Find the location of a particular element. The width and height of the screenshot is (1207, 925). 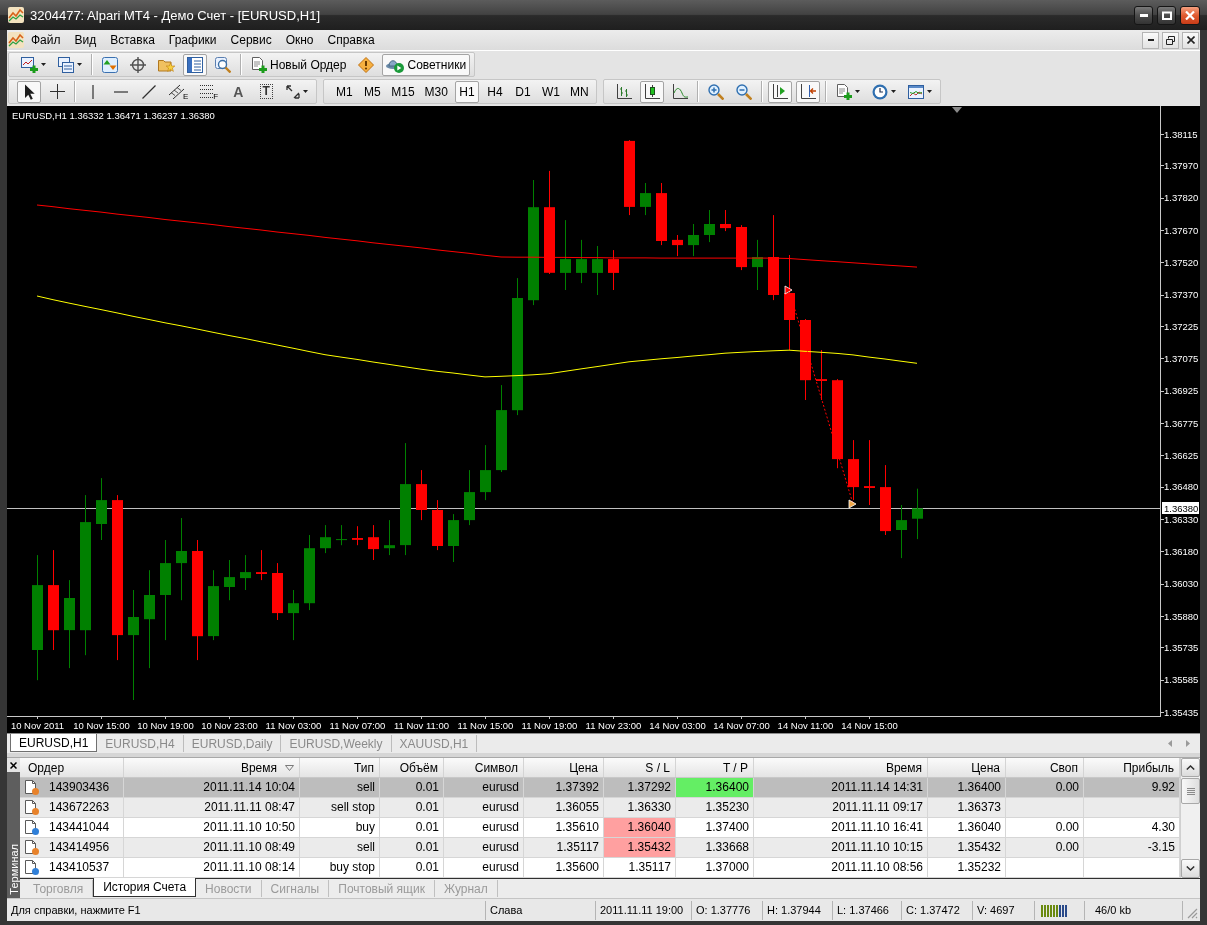

timeframe-button: H4 is located at coordinates (494, 91).